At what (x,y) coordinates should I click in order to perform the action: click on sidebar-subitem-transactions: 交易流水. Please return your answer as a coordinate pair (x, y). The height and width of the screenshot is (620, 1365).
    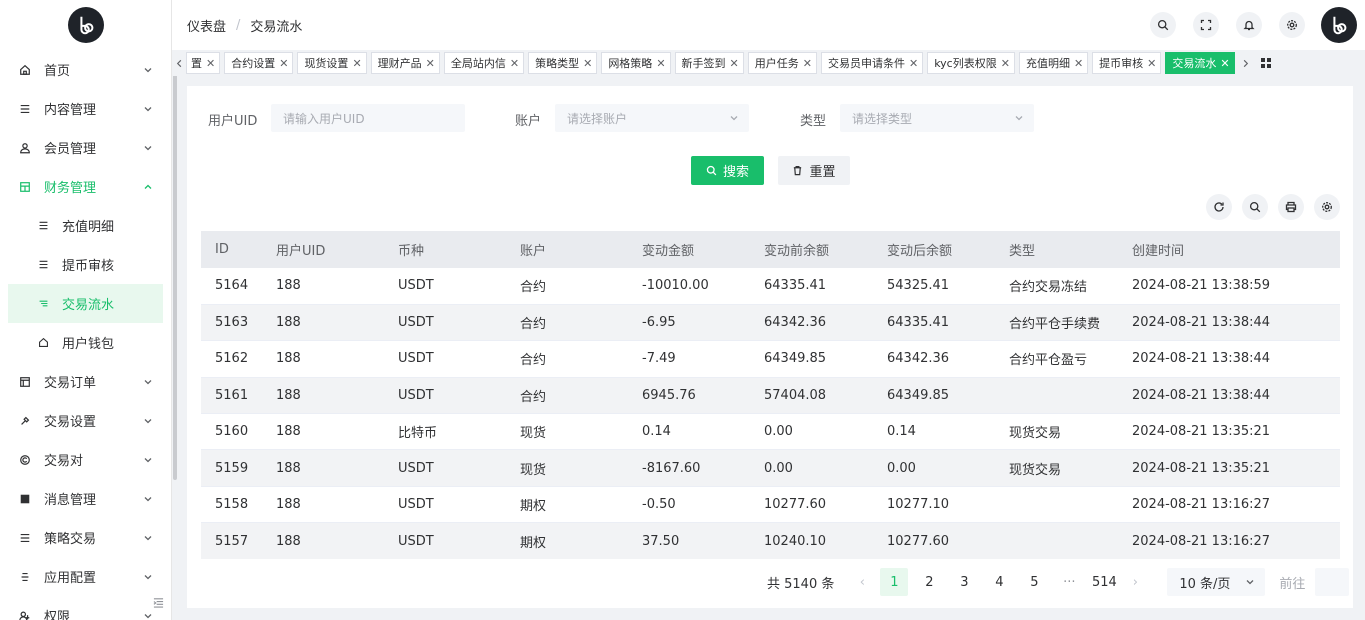
    Looking at the image, I should click on (85, 303).